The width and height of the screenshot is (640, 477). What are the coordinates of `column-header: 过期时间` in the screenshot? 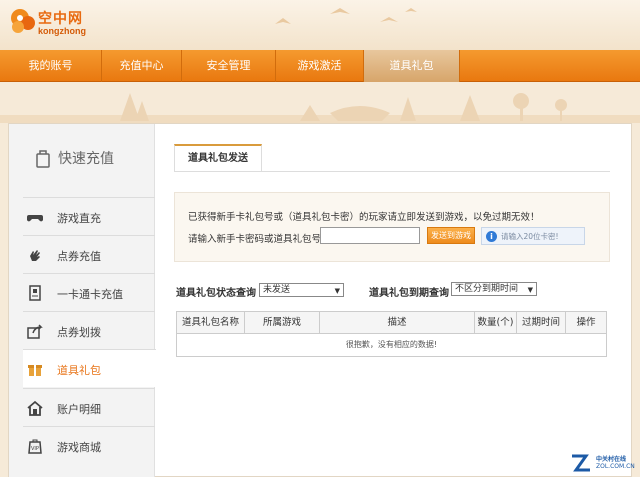 It's located at (541, 322).